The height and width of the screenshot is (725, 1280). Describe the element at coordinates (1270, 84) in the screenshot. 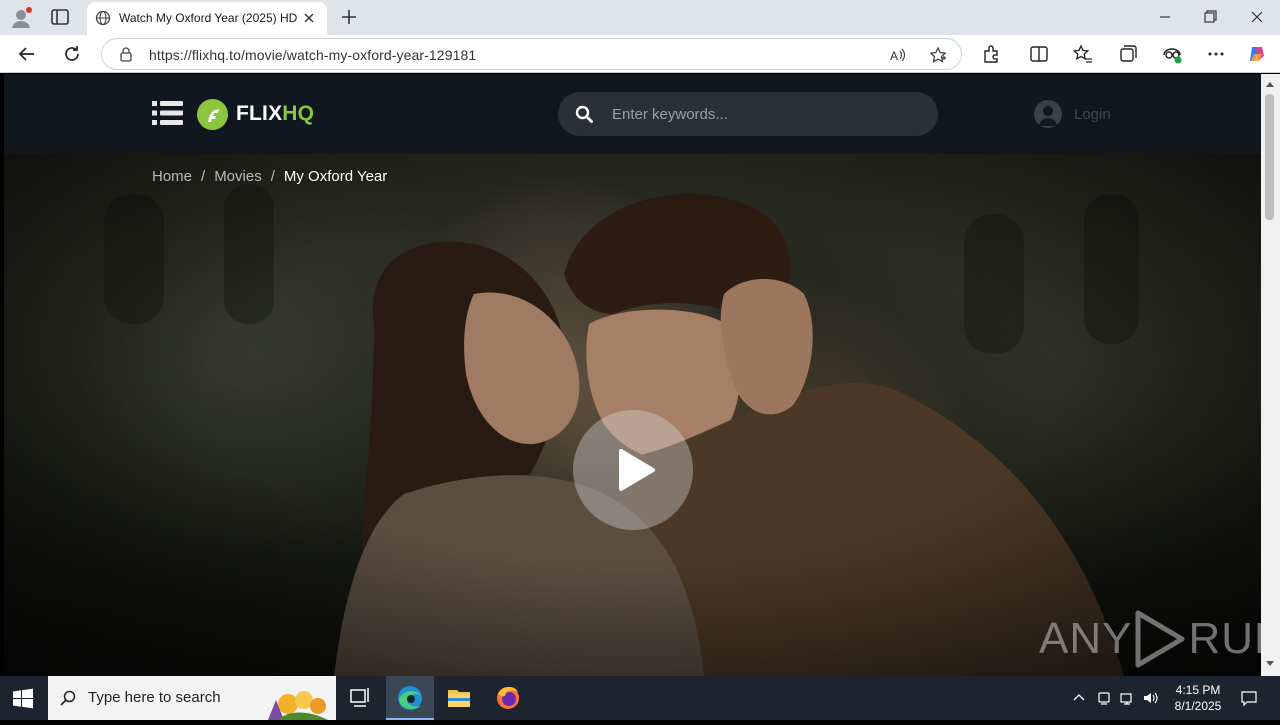

I see `scroll-up-icon` at that location.